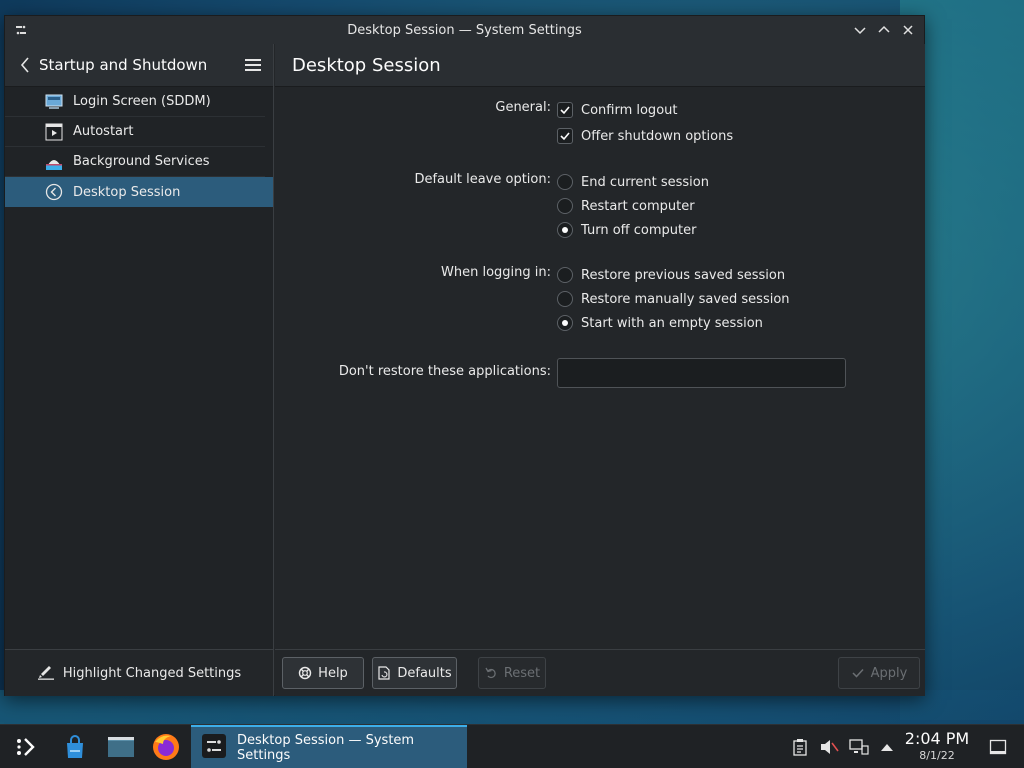 The height and width of the screenshot is (768, 1024). I want to click on apply-button: Apply, so click(879, 673).